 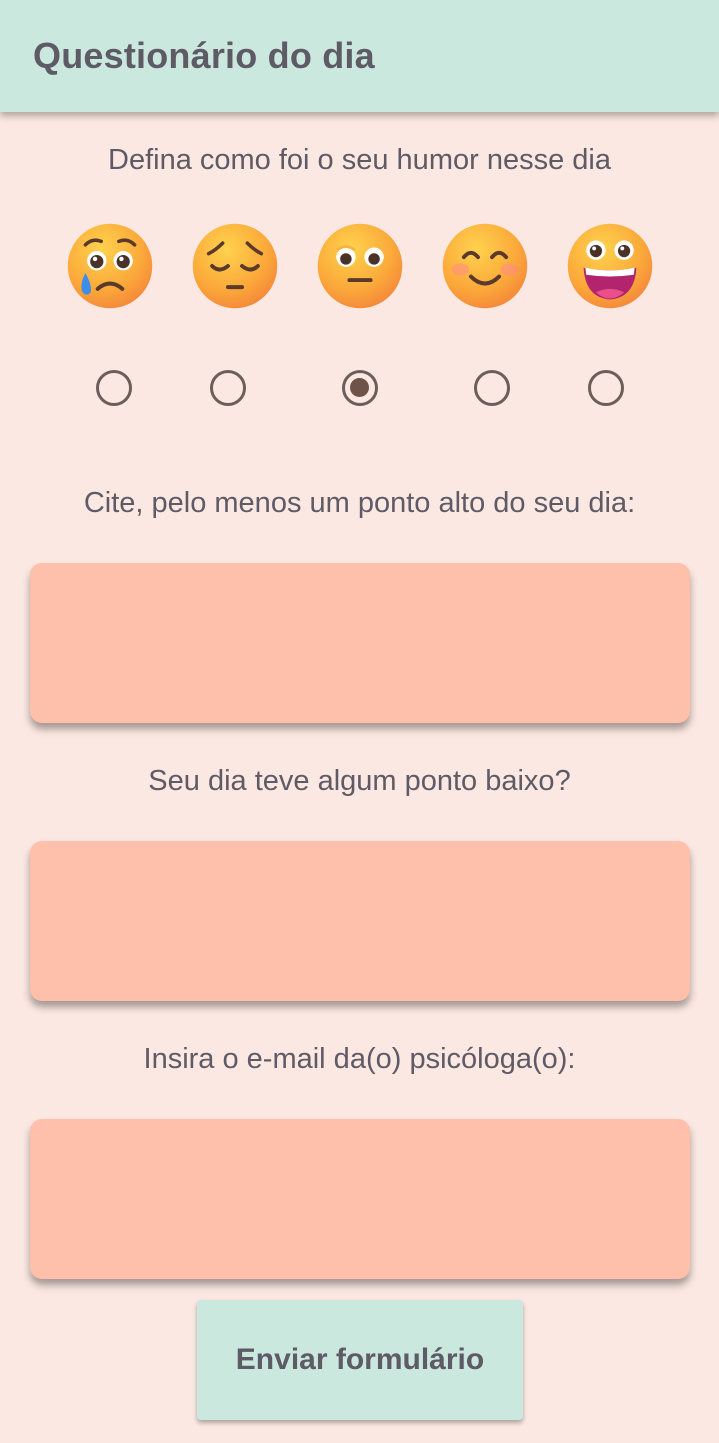 What do you see at coordinates (360, 643) in the screenshot?
I see `high-point-input` at bounding box center [360, 643].